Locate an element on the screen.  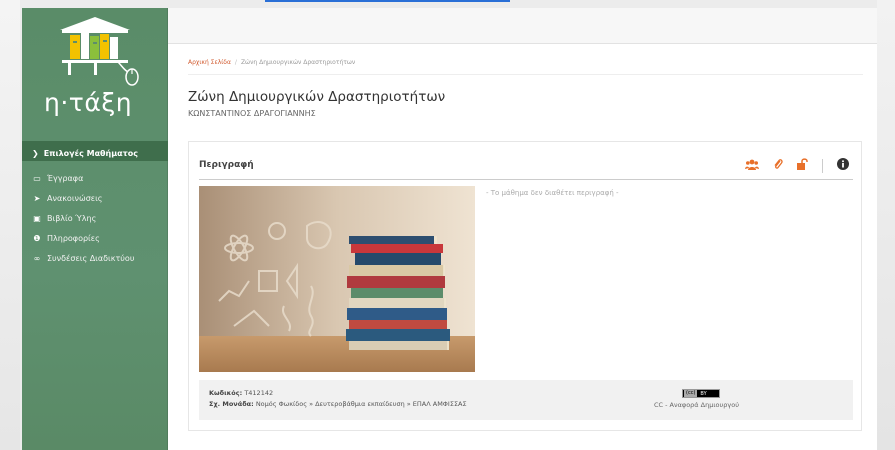
logo: η·τάξη is located at coordinates (95, 70).